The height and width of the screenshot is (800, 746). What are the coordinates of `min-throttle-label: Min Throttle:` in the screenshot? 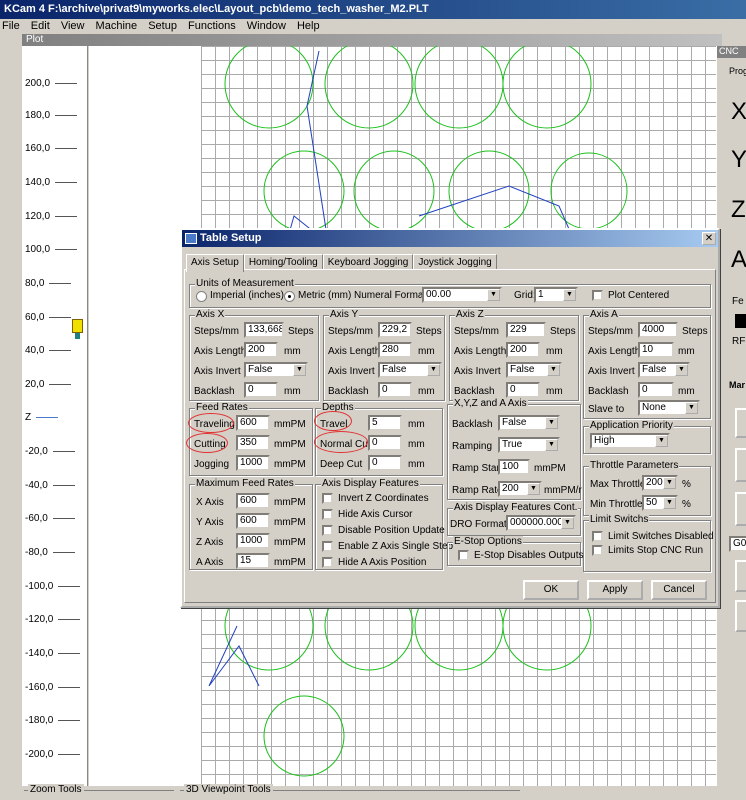 It's located at (618, 504).